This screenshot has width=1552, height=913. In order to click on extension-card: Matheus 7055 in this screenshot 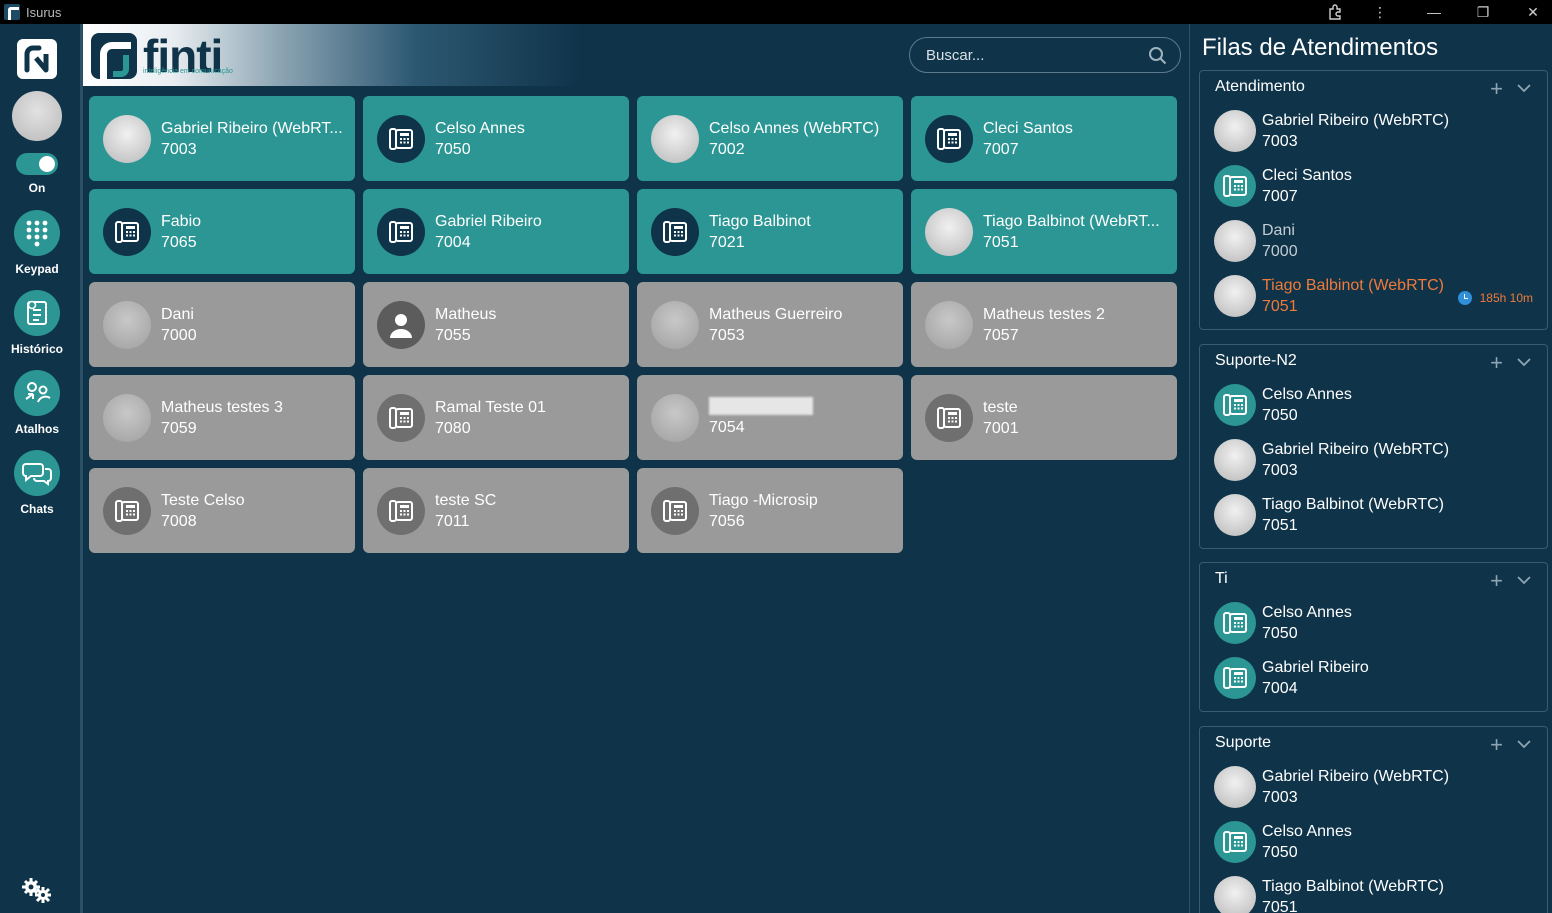, I will do `click(496, 324)`.